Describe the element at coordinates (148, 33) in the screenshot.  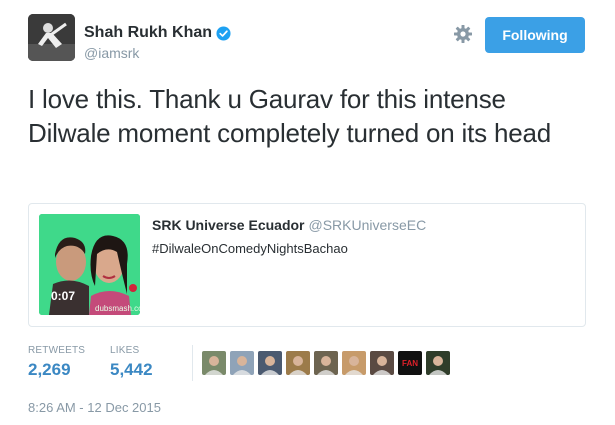
I see `author-name: Shah Rukh Khan` at that location.